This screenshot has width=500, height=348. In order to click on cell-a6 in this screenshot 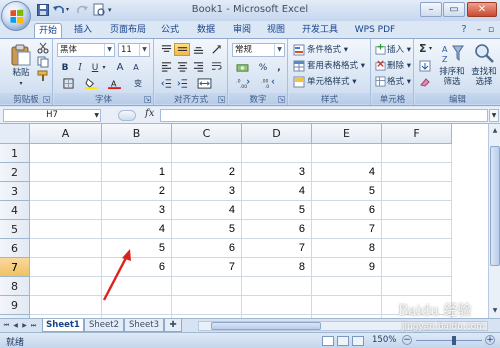, I will do `click(66, 248)`.